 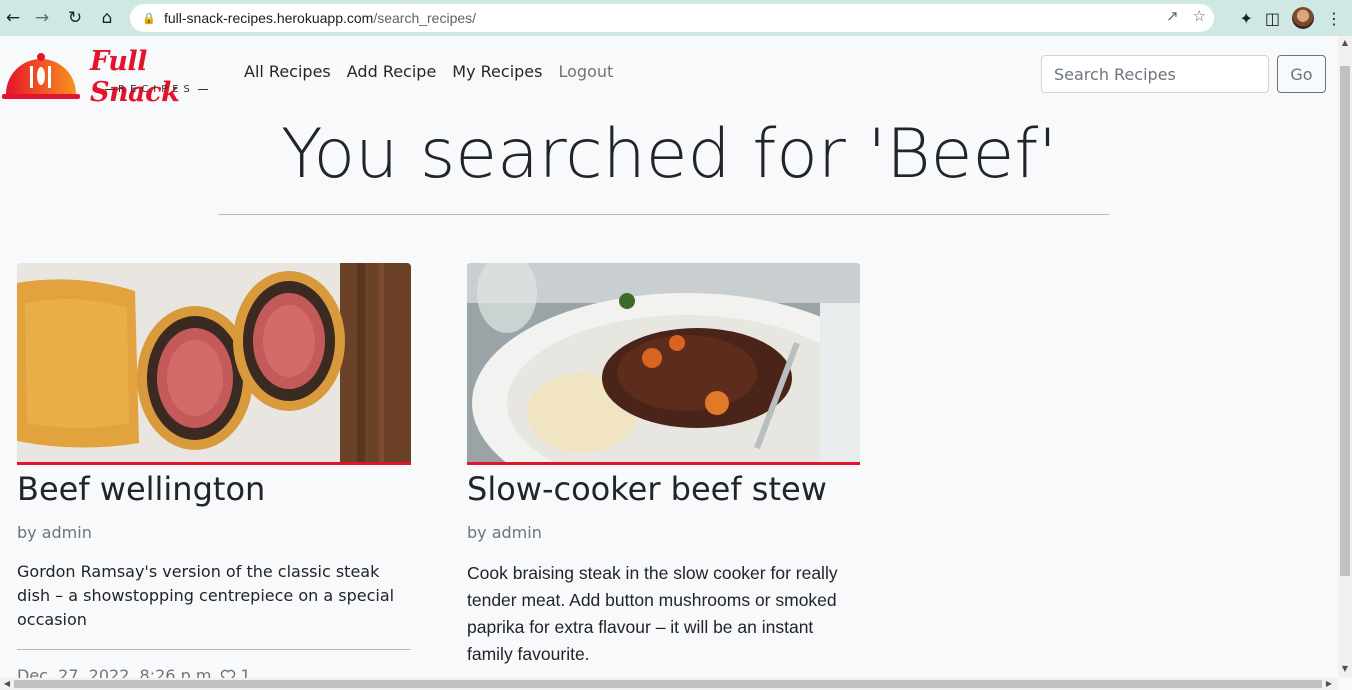 I want to click on scroll-left-icon: ◀, so click(x=7, y=684).